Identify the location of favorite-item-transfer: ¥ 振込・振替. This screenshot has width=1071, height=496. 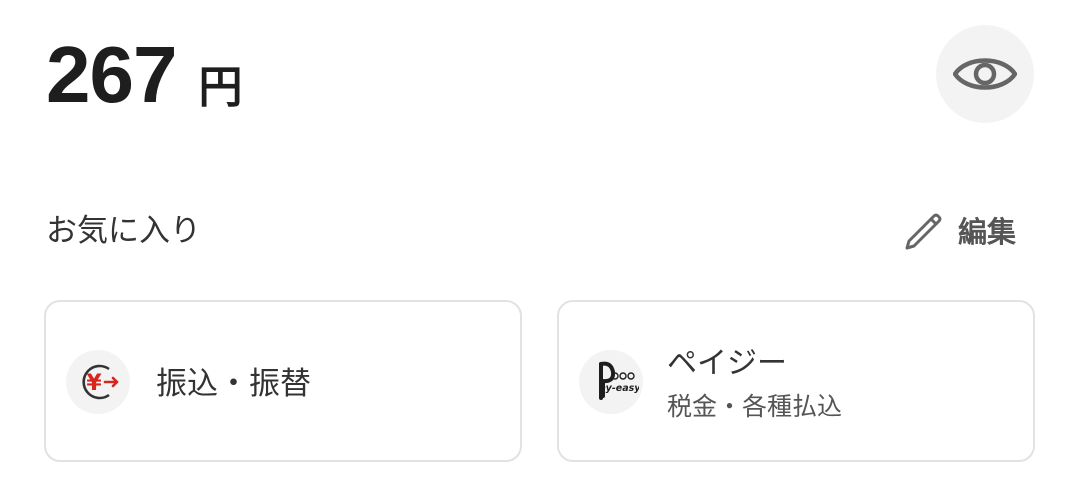
(283, 381).